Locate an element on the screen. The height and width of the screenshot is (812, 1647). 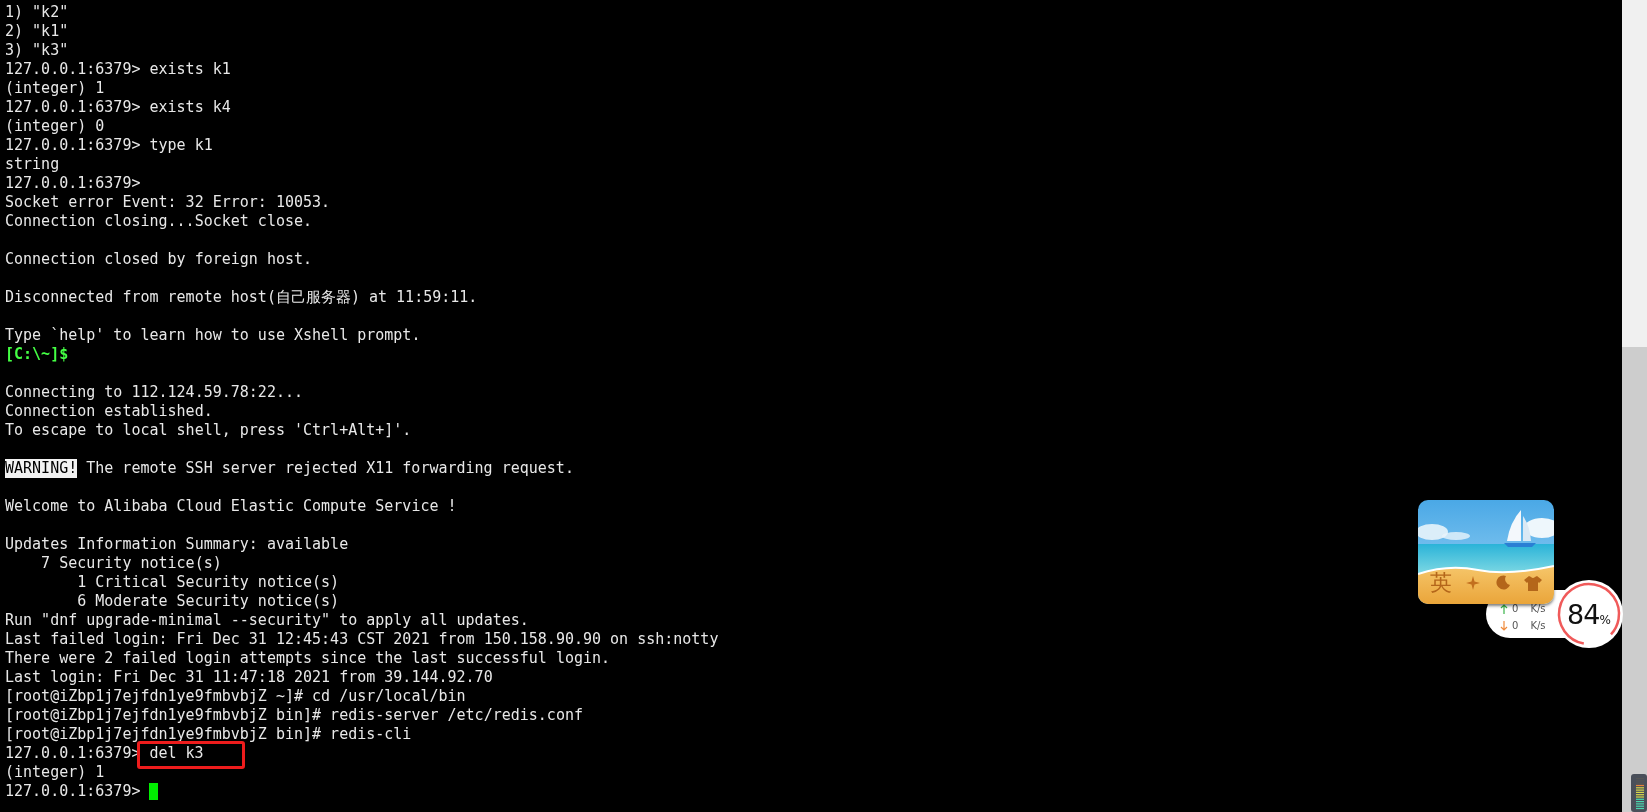
terminal-line: 127.0.0.1:6379> exists k1 is located at coordinates (118, 69).